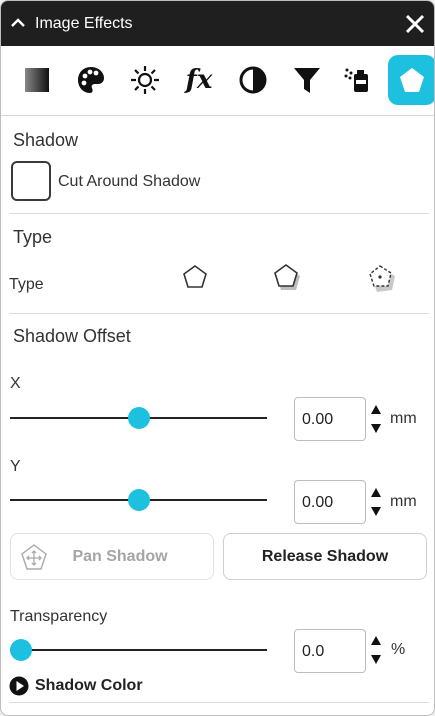 Image resolution: width=435 pixels, height=716 pixels. I want to click on cut-around-shadow-checkbox, so click(31, 181).